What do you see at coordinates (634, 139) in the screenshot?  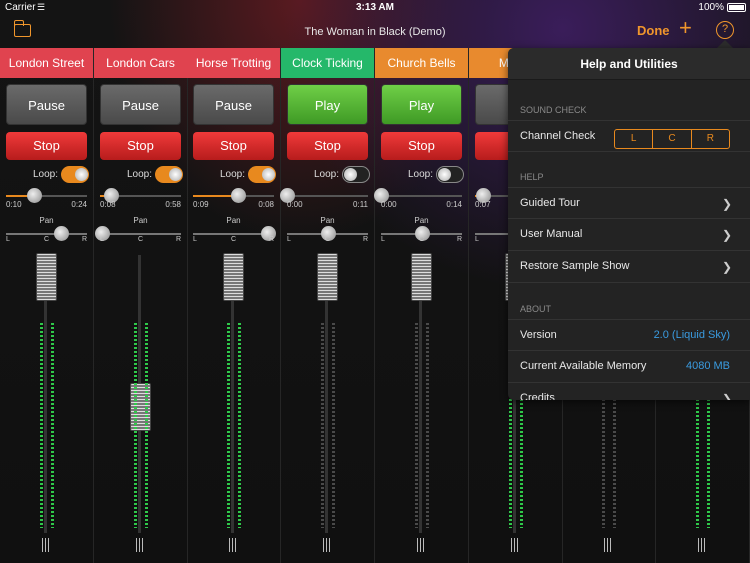 I see `check-left-button: L` at bounding box center [634, 139].